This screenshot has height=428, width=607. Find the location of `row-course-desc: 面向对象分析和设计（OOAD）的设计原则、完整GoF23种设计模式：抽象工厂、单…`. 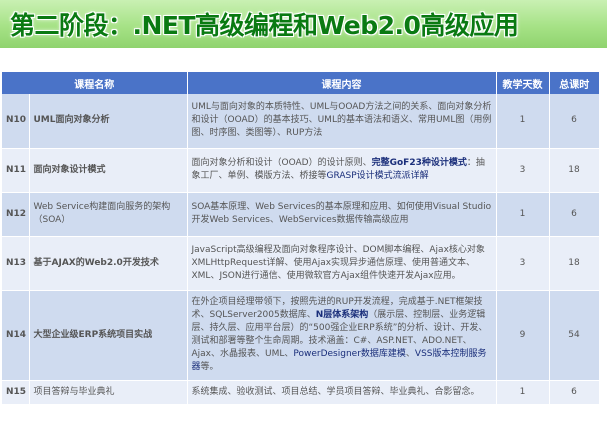

row-course-desc: 面向对象分析和设计（OOAD）的设计原则、完整GoF23种设计模式：抽象工厂、单… is located at coordinates (342, 170).